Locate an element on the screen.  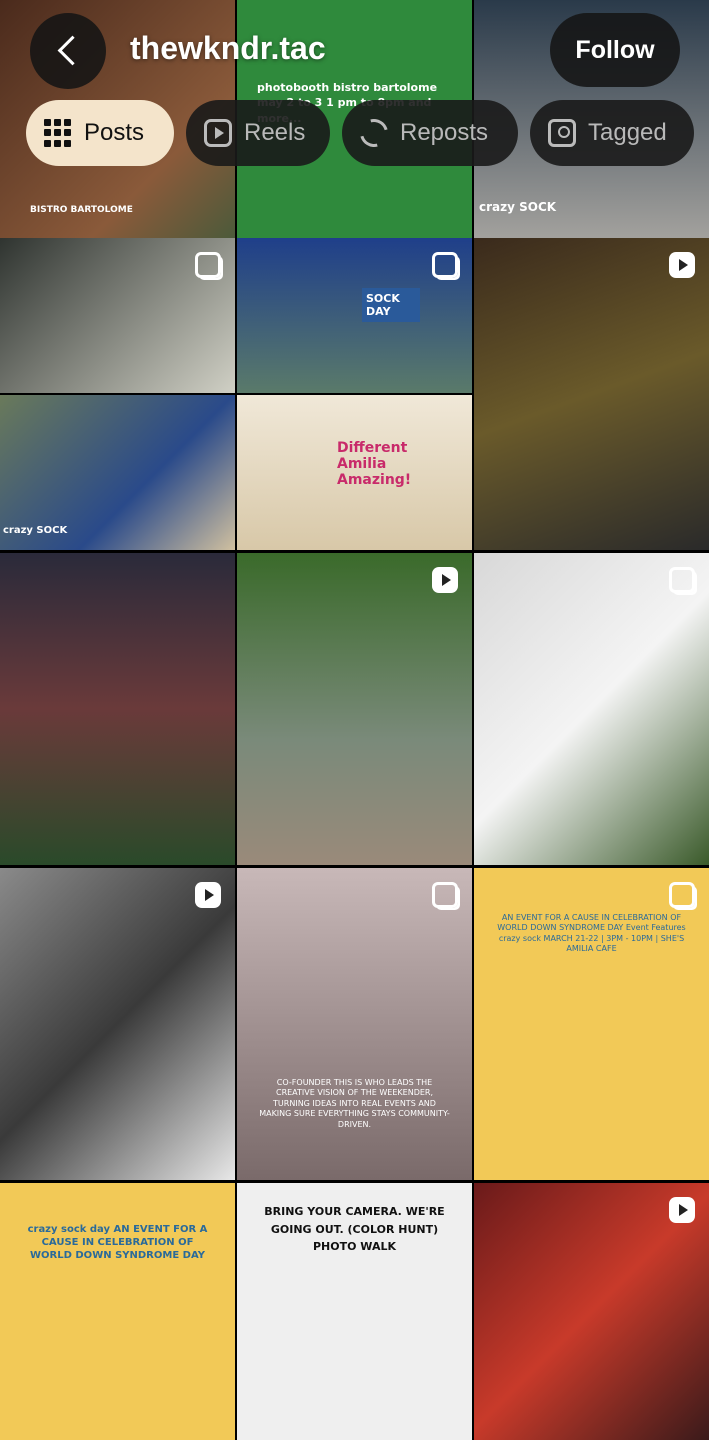
tab-label: Reels is located at coordinates (275, 132).